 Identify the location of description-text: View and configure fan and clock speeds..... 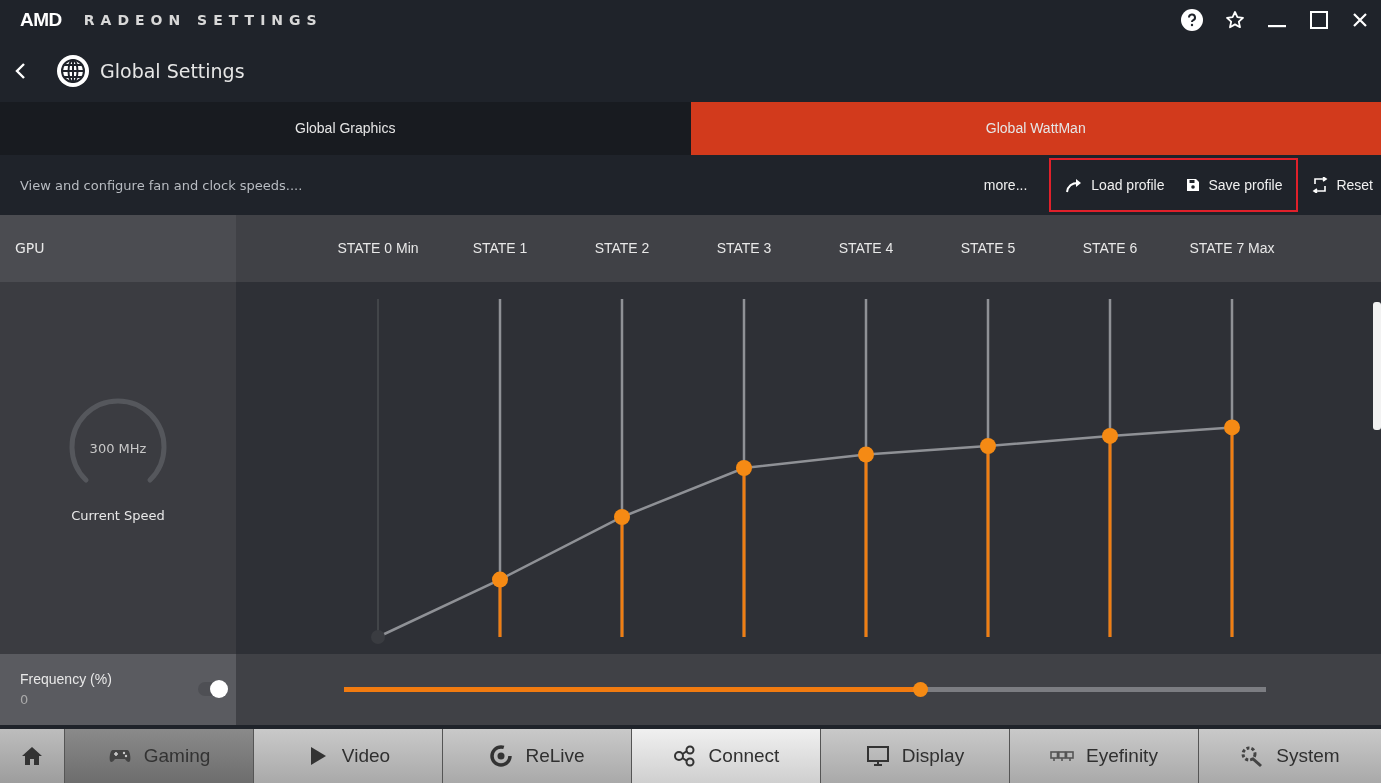
(161, 185).